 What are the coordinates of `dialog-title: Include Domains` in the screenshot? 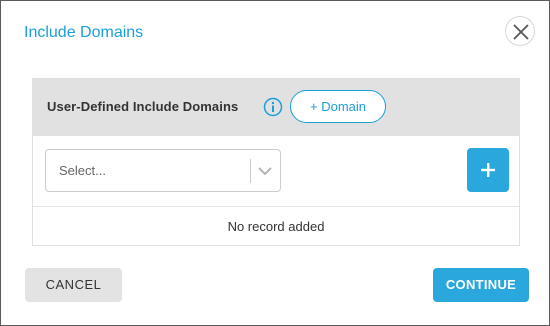 It's located at (84, 32).